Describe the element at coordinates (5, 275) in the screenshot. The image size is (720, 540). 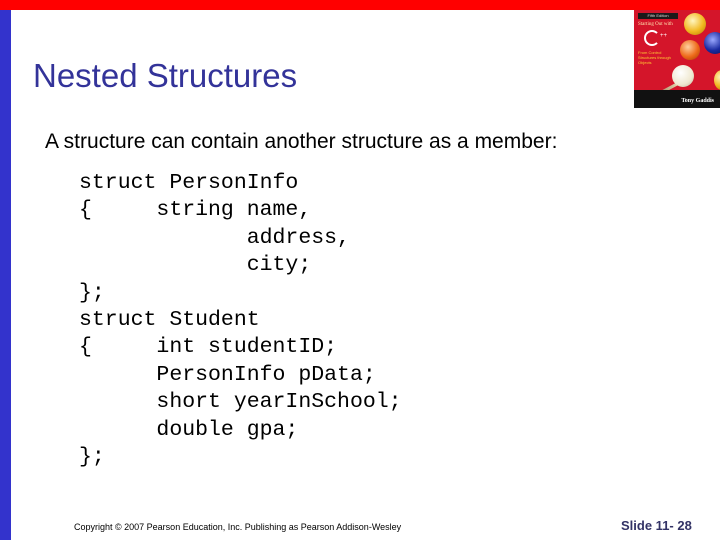
I see `left-accent-bar` at that location.